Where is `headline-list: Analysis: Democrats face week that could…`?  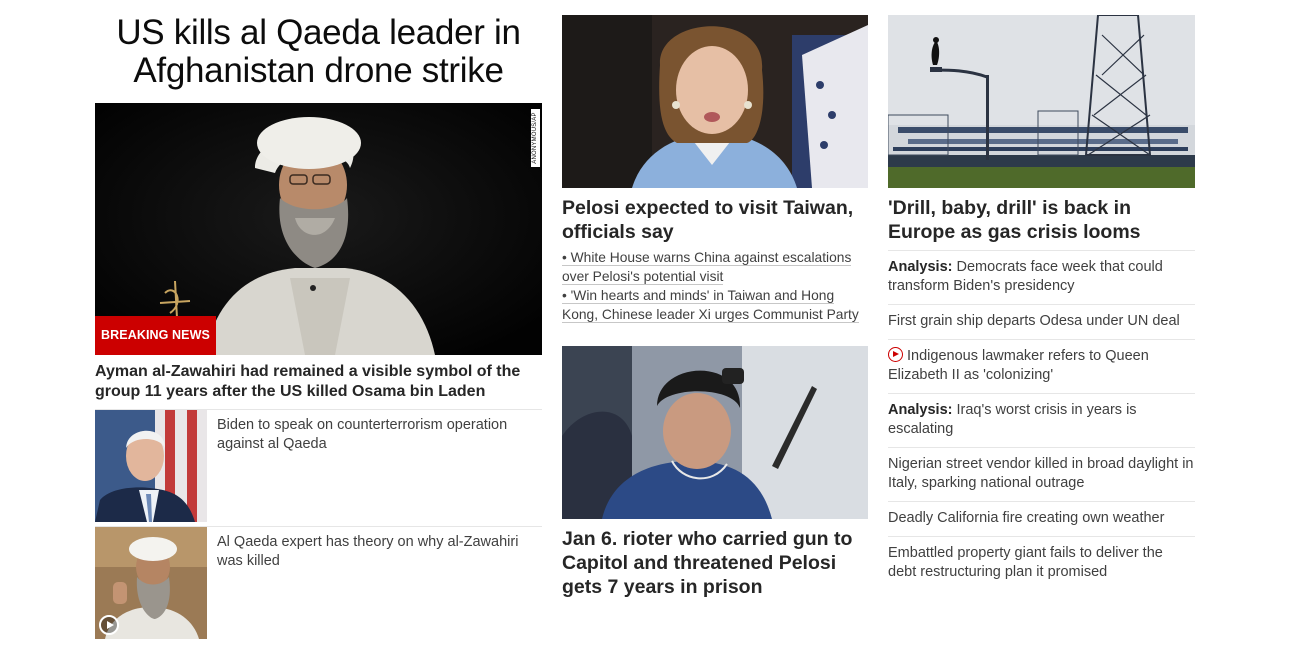 headline-list: Analysis: Democrats face week that could… is located at coordinates (1041, 420).